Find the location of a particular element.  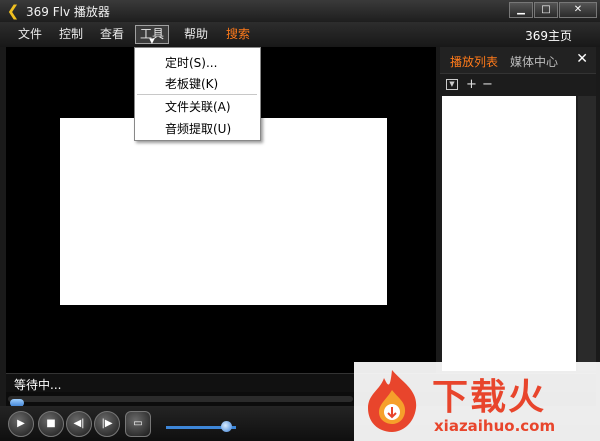

volume-handle is located at coordinates (226, 426).